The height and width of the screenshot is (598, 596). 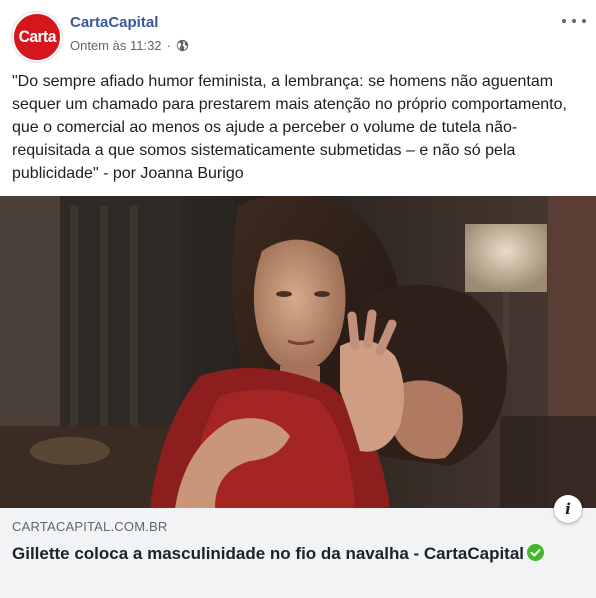 I want to click on page-avatar: Carta, so click(x=37, y=37).